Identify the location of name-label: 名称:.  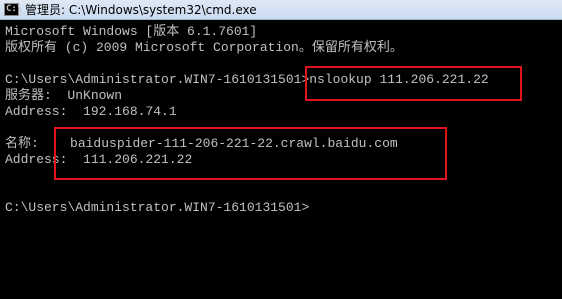
(22, 143).